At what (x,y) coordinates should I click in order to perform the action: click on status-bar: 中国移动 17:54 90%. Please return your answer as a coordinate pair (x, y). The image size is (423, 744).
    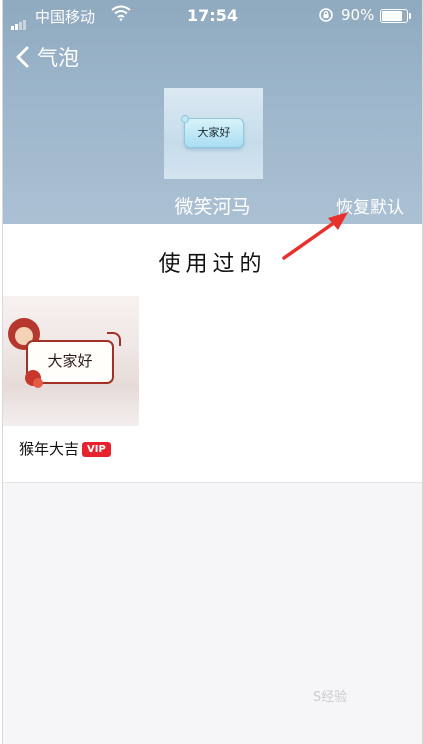
    Looking at the image, I should click on (212, 17).